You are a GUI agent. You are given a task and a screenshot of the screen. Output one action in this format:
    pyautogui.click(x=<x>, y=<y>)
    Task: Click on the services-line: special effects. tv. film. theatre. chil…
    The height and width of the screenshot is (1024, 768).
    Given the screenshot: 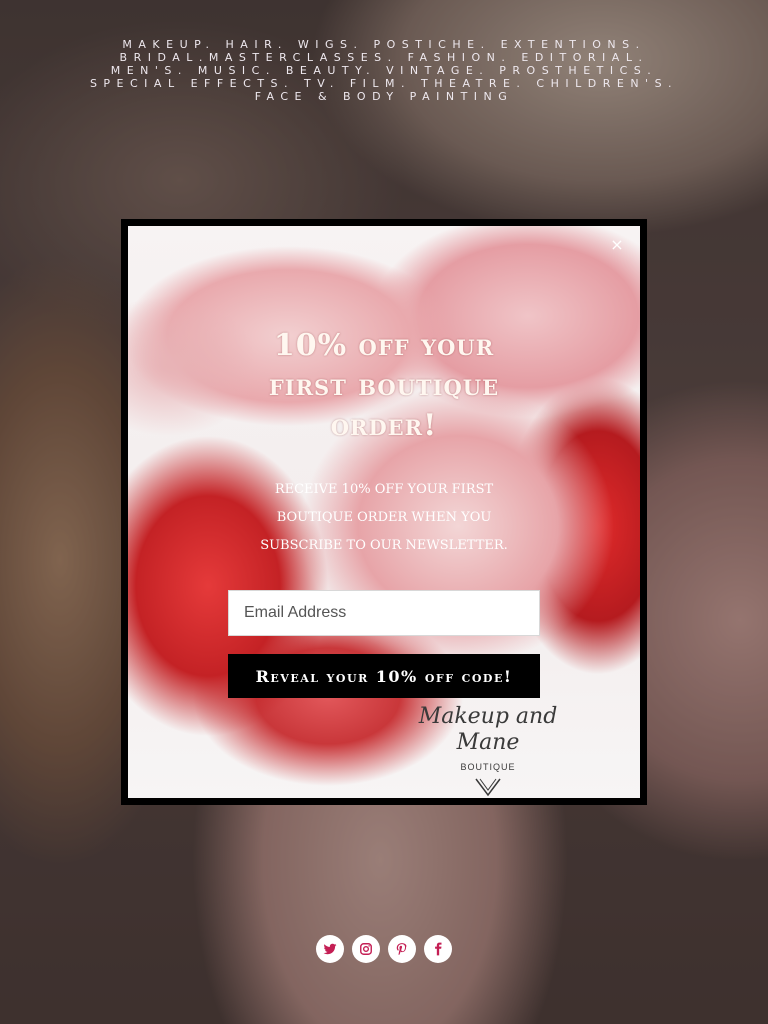 What is the action you would take?
    pyautogui.click(x=384, y=83)
    